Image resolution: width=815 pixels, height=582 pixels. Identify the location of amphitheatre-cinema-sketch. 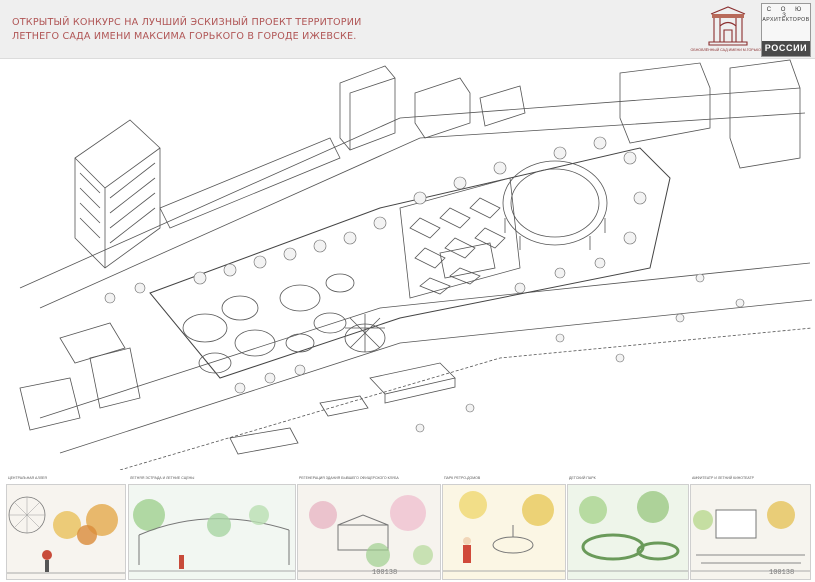
(750, 532).